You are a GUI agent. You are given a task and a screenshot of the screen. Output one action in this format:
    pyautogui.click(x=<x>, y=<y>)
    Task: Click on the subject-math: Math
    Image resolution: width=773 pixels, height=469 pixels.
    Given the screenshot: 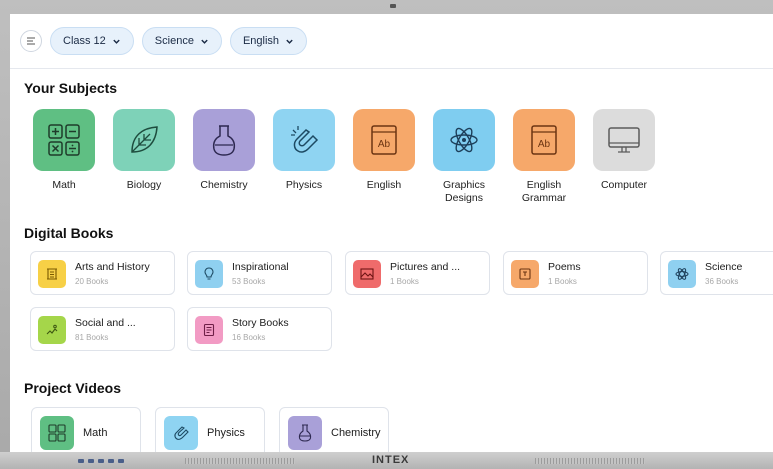 What is the action you would take?
    pyautogui.click(x=64, y=157)
    